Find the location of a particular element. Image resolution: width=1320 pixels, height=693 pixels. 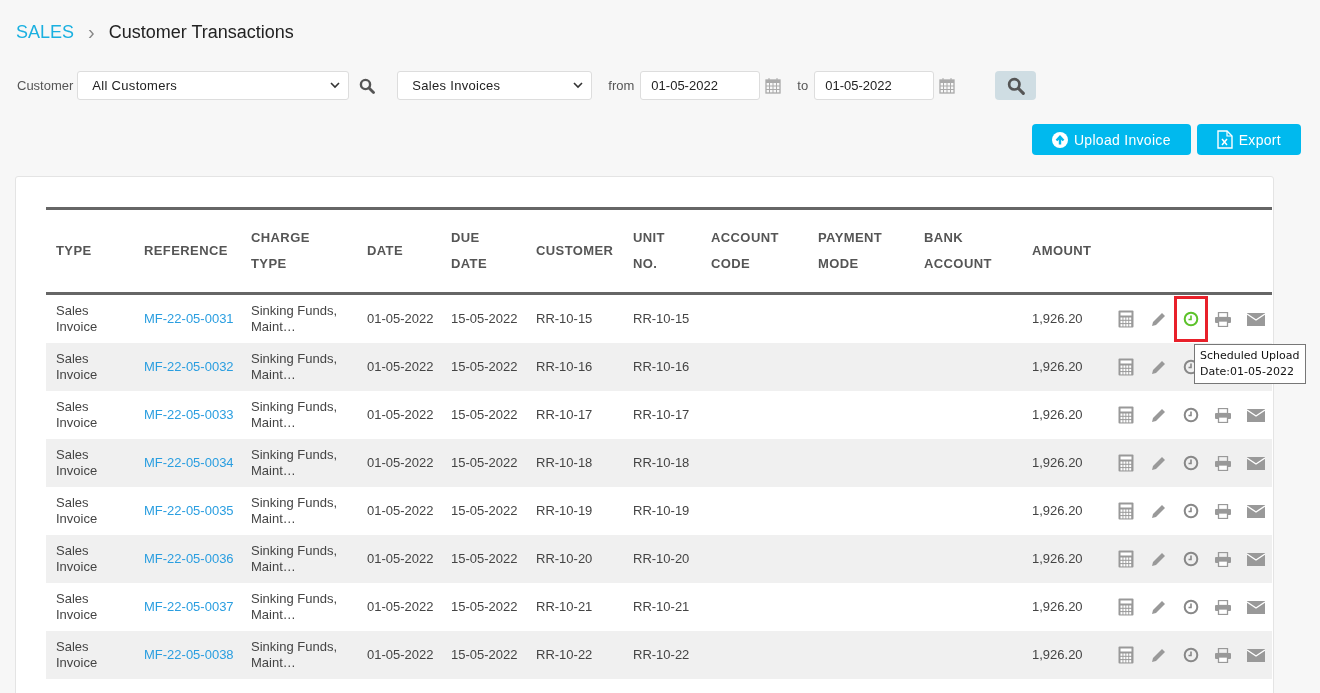

column-header: BANK ACCOUNT is located at coordinates (968, 251).